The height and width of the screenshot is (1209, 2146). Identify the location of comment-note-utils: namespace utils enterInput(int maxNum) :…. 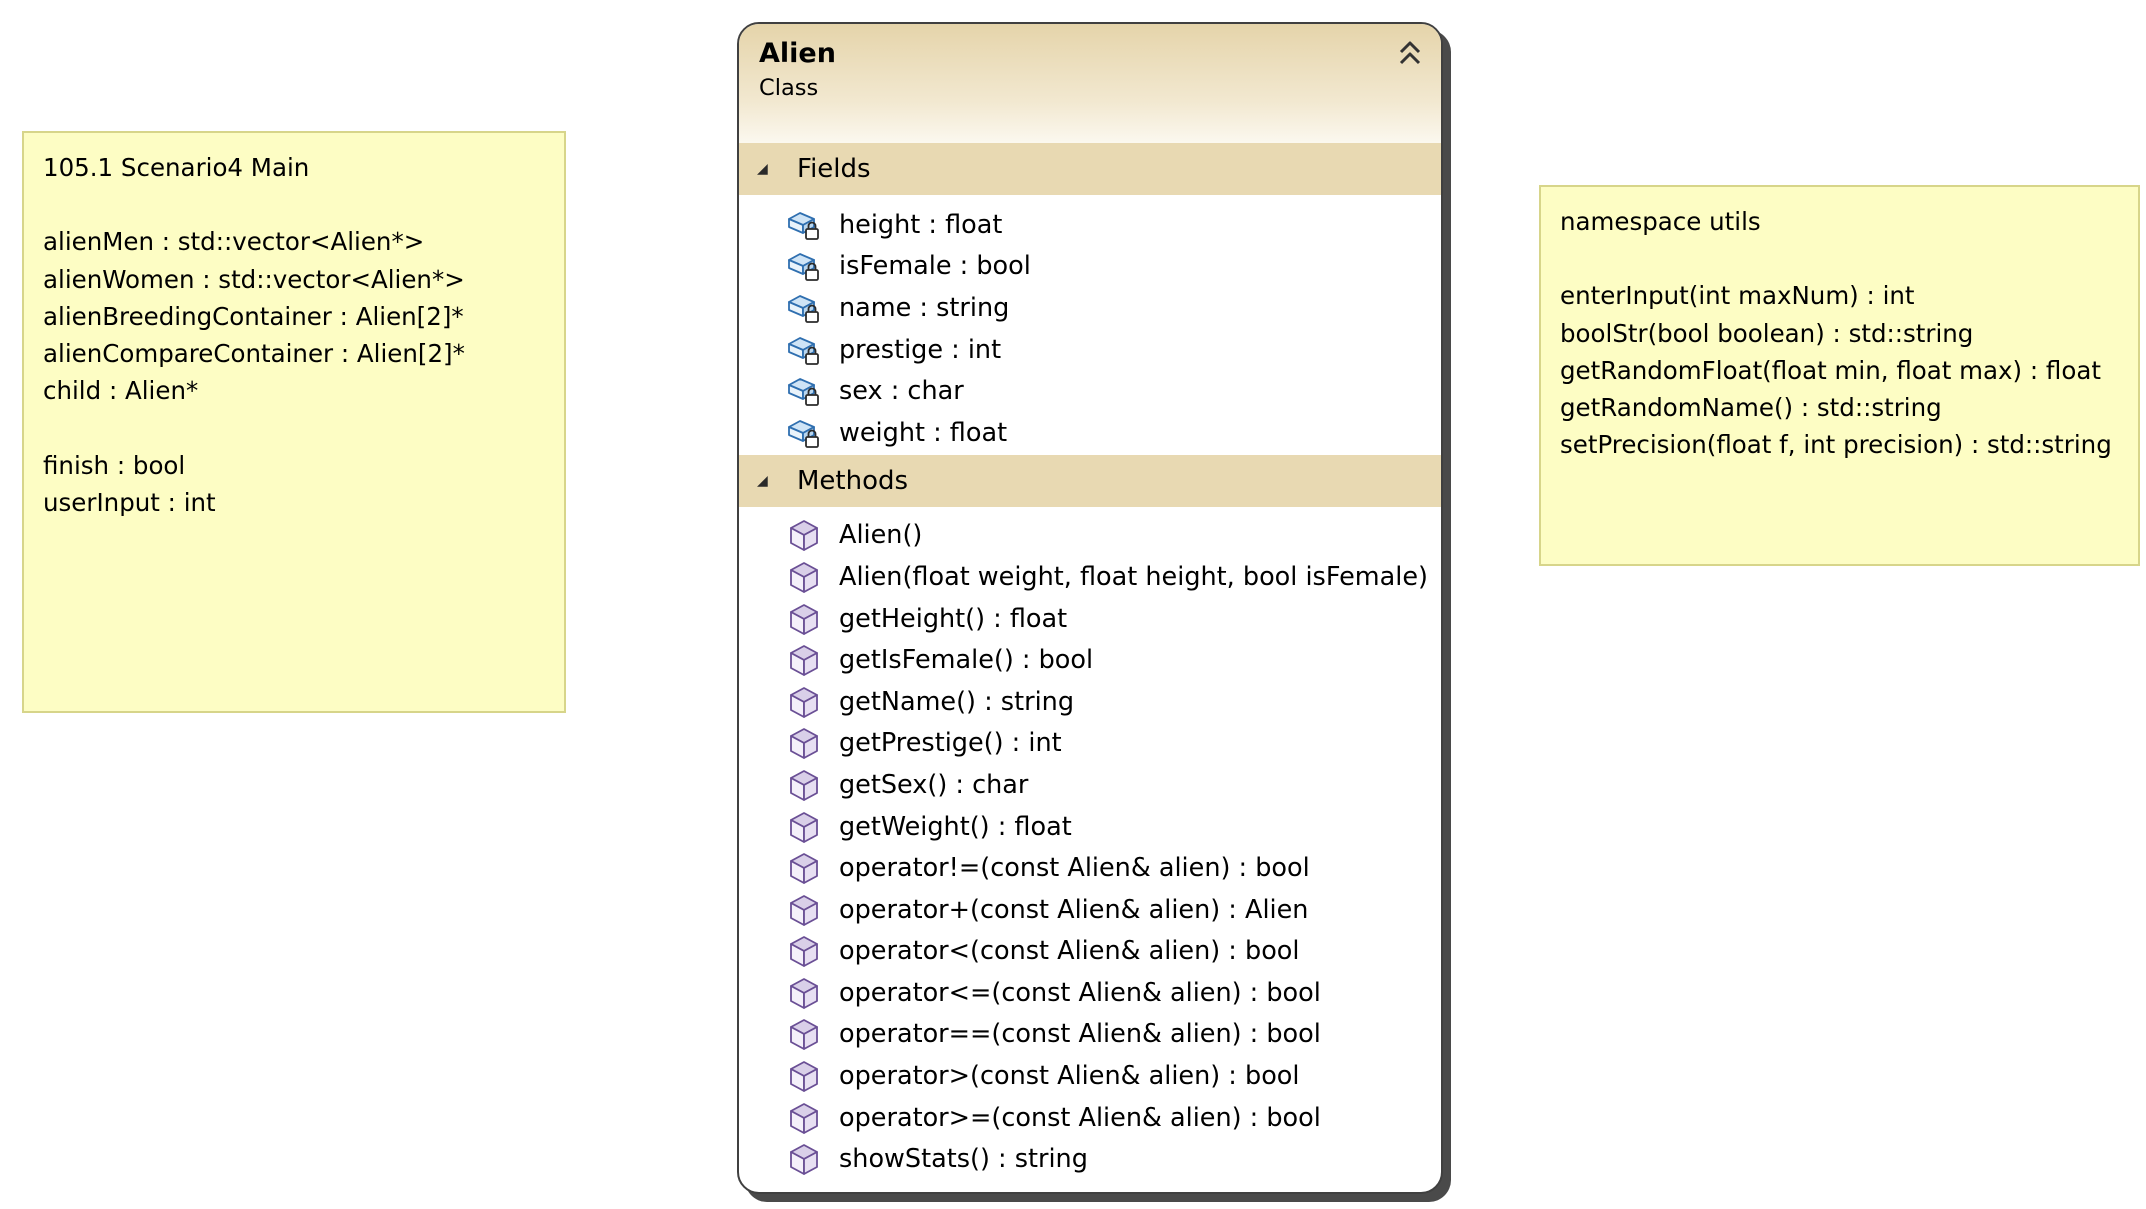
(1839, 375).